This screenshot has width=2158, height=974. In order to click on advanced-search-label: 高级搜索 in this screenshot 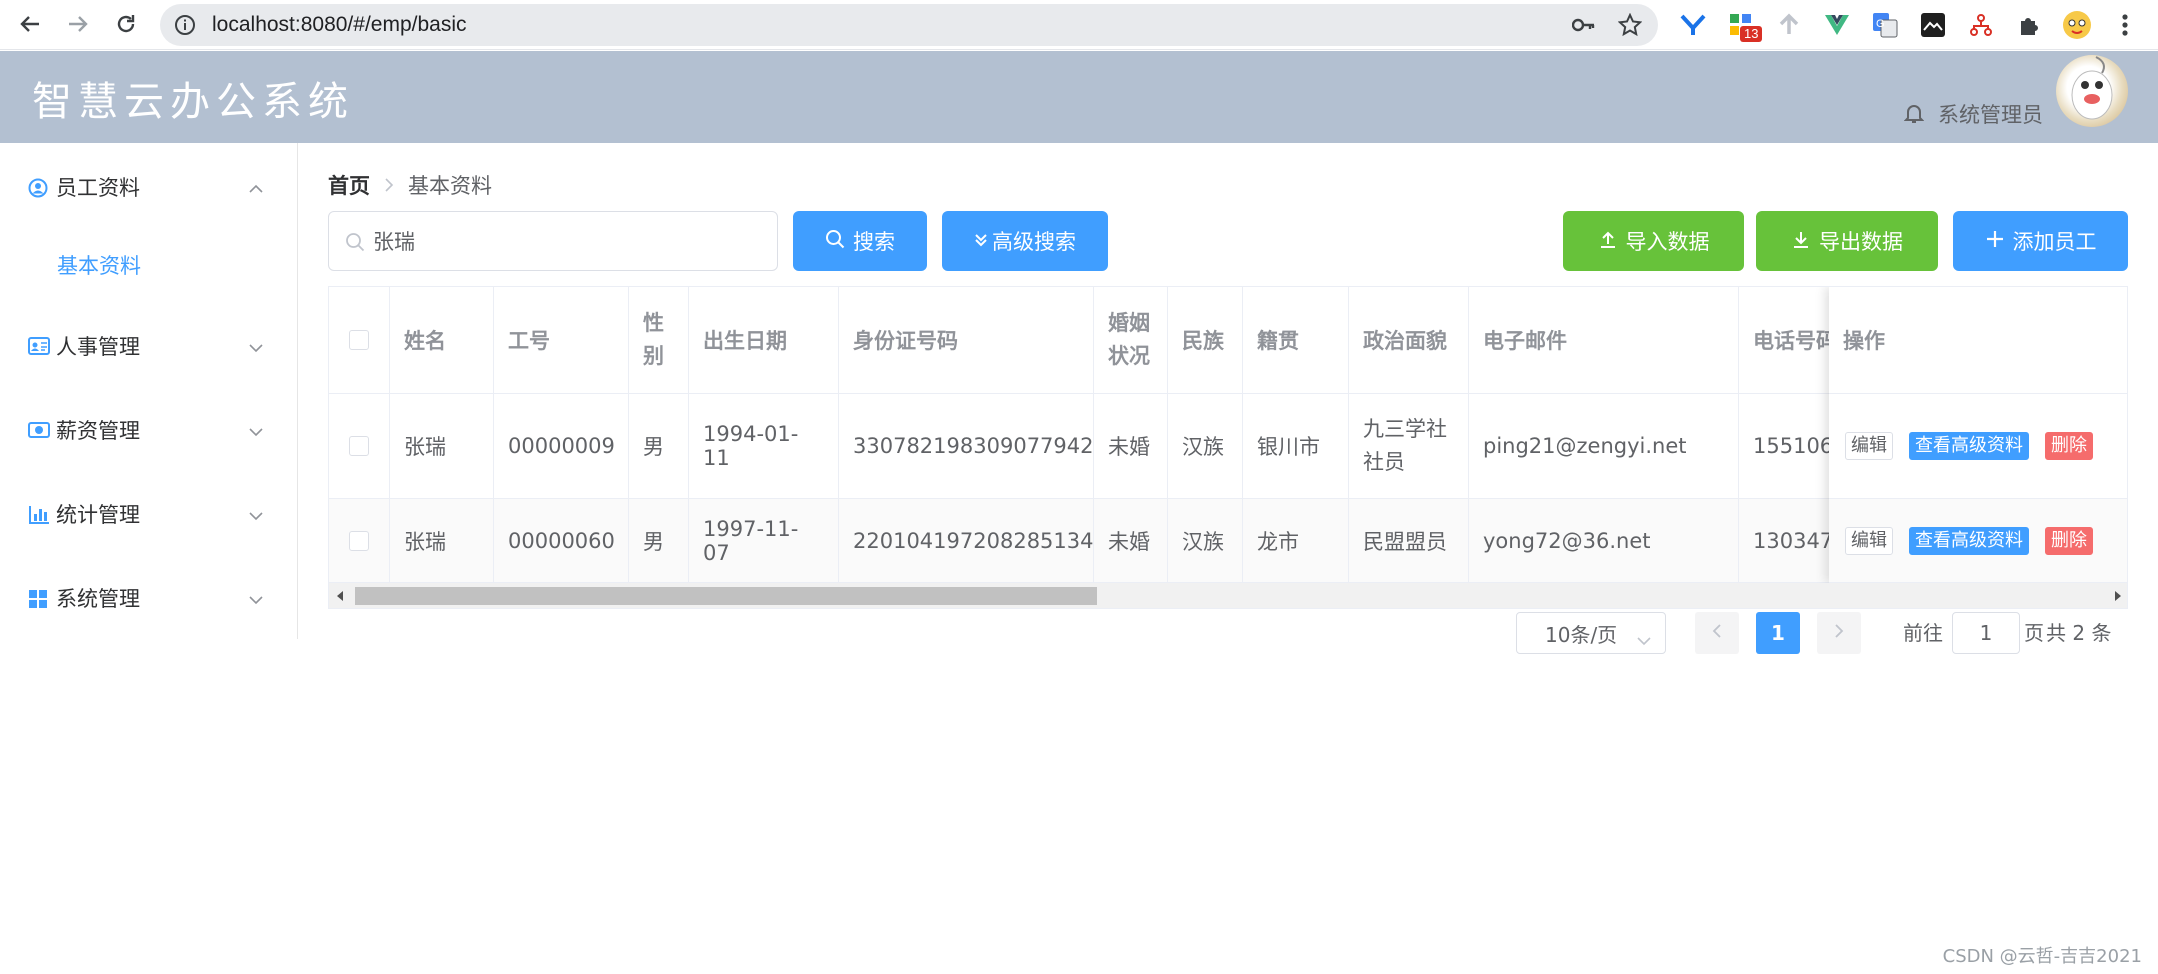, I will do `click(1034, 242)`.